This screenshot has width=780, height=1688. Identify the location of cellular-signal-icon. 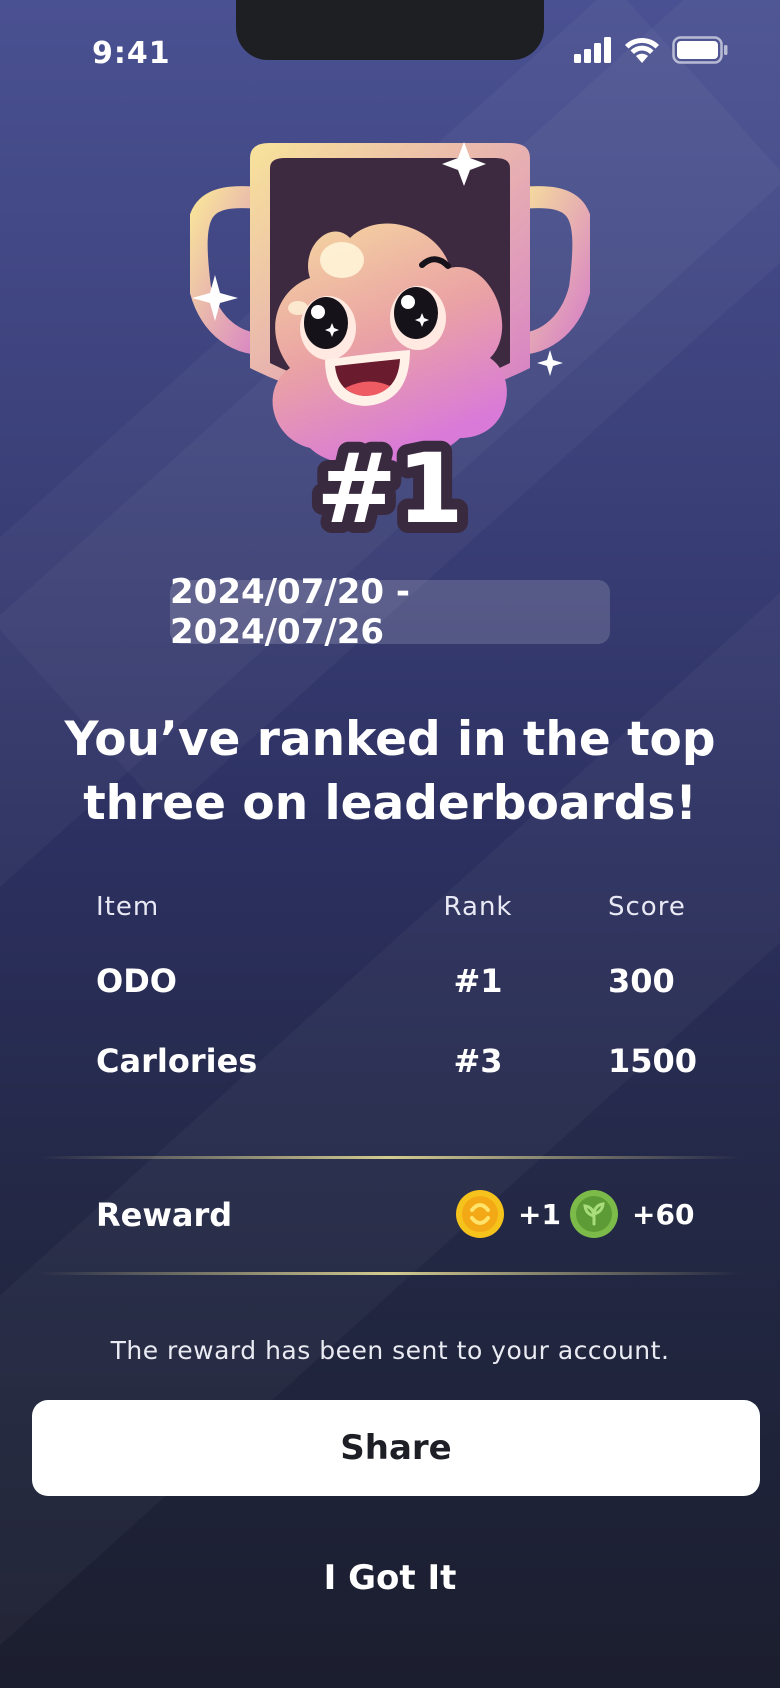
(592, 50).